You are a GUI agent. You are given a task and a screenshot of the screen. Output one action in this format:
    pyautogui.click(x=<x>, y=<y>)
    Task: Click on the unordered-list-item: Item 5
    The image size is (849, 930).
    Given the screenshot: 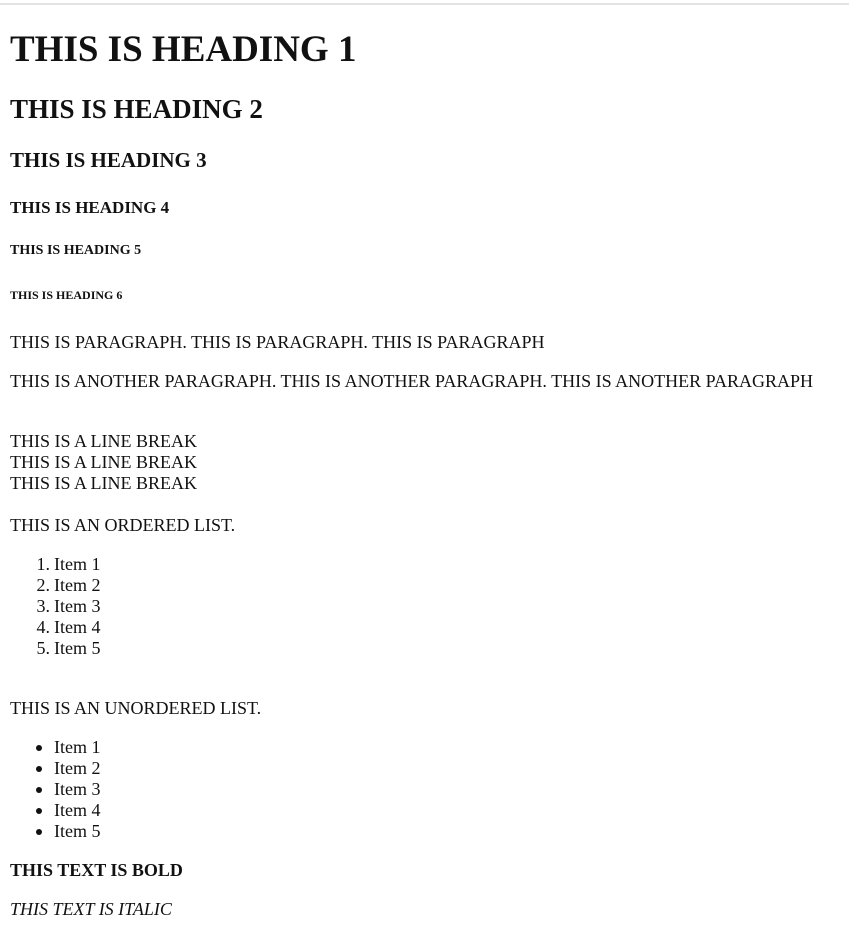 What is the action you would take?
    pyautogui.click(x=55, y=831)
    